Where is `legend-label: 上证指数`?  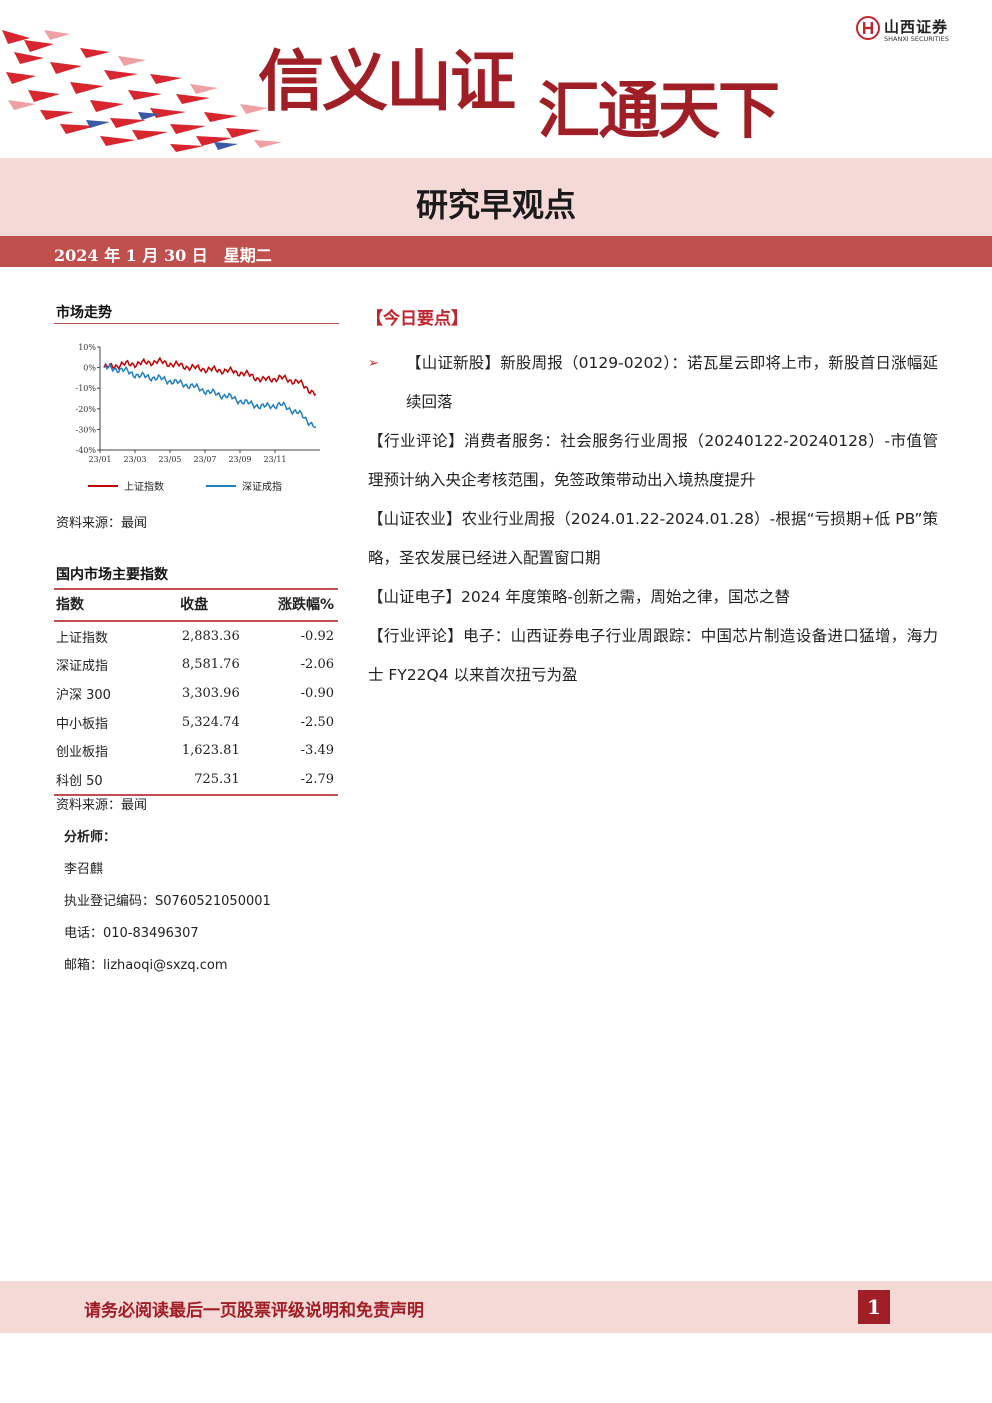
legend-label: 上证指数 is located at coordinates (144, 486).